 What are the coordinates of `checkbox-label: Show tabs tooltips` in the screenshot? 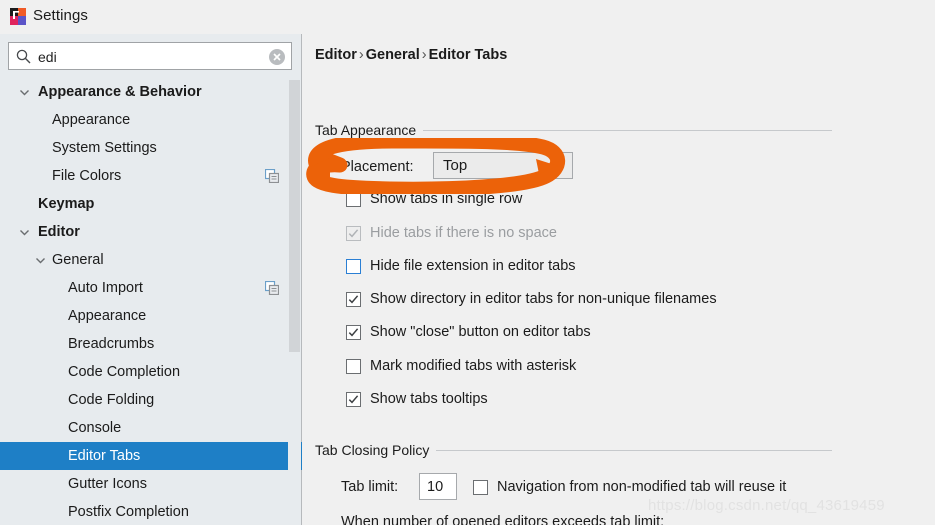 It's located at (429, 399).